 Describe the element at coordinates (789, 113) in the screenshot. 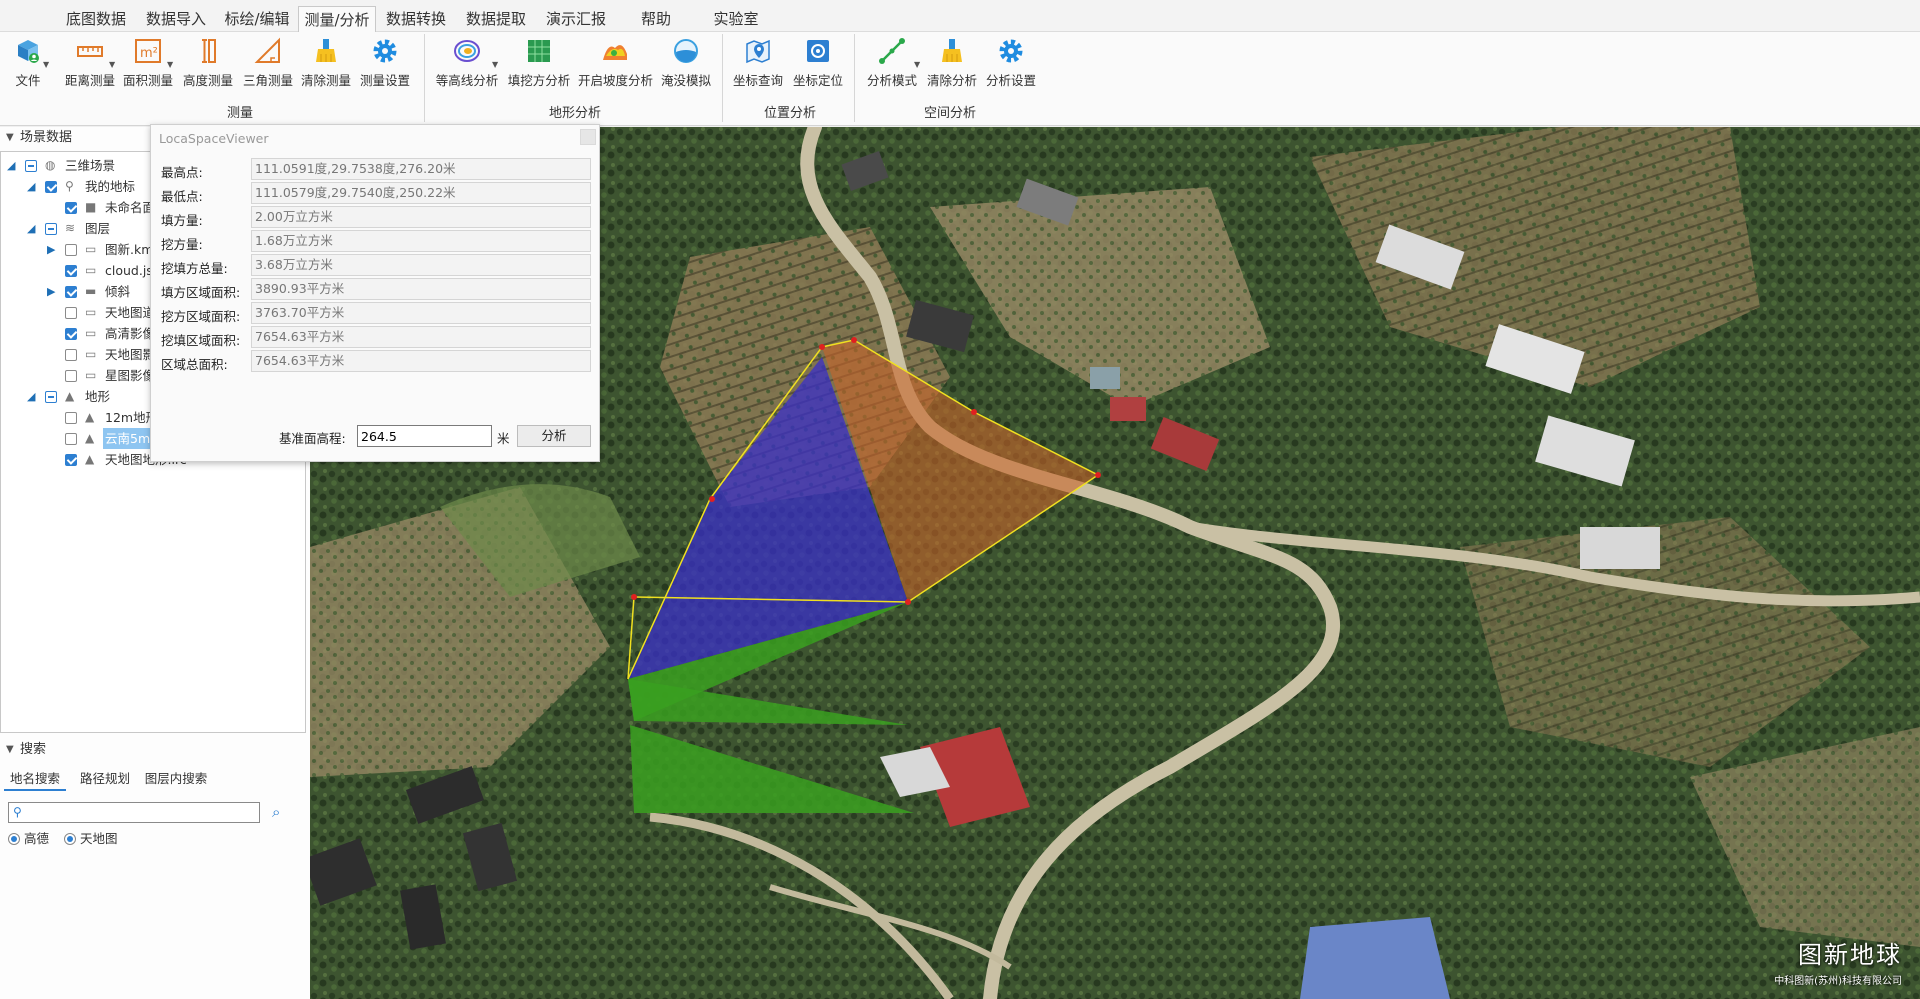

I see `group-label-position: 位置分析` at that location.